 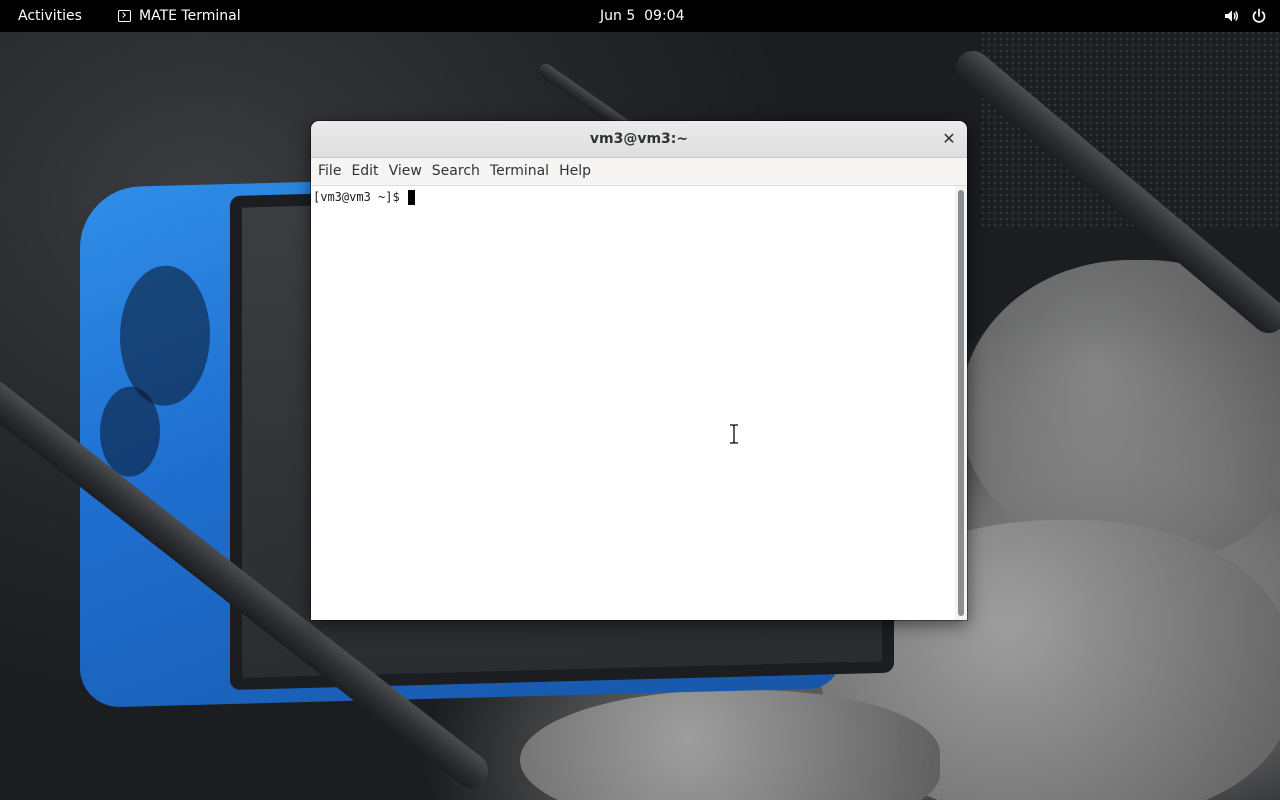 I want to click on clock: Jun 5 09:04, so click(x=642, y=16).